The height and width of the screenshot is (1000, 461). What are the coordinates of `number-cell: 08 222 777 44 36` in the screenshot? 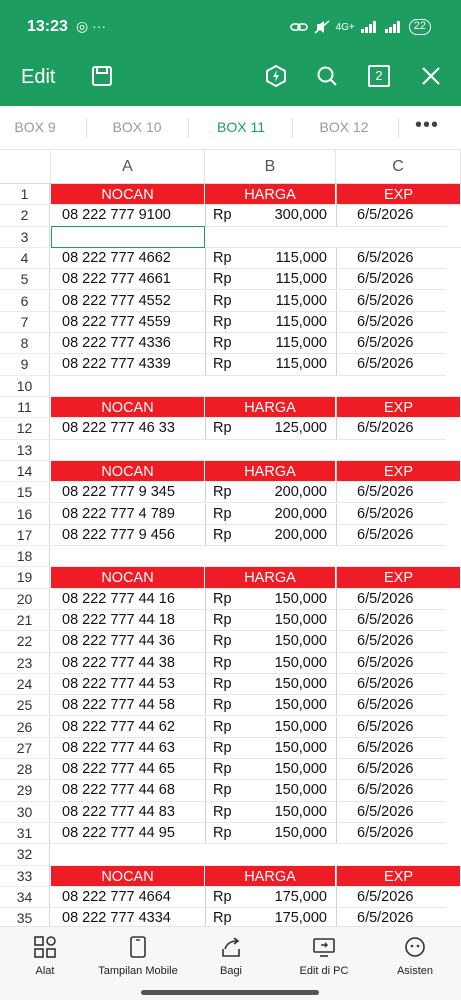 It's located at (128, 642).